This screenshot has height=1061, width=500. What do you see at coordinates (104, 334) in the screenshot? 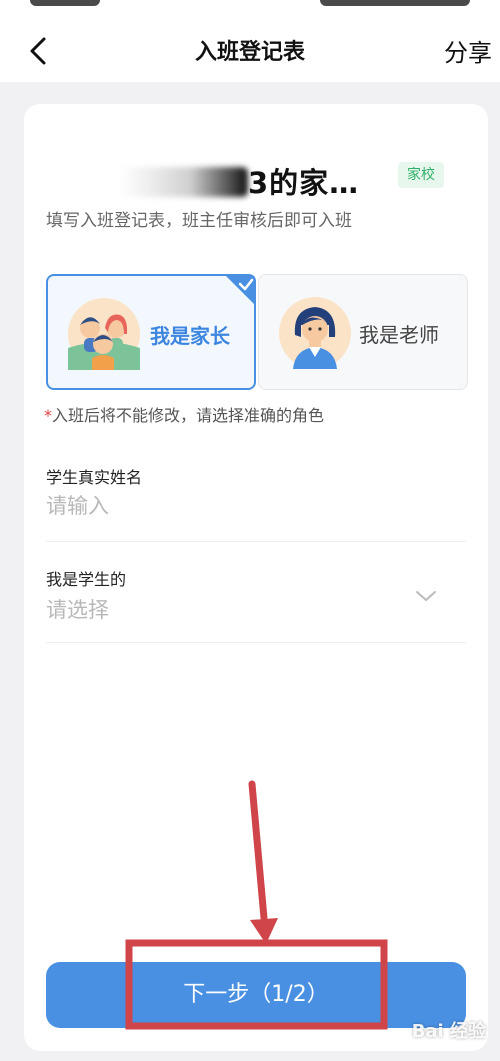
I see `parent-avatar-icon` at bounding box center [104, 334].